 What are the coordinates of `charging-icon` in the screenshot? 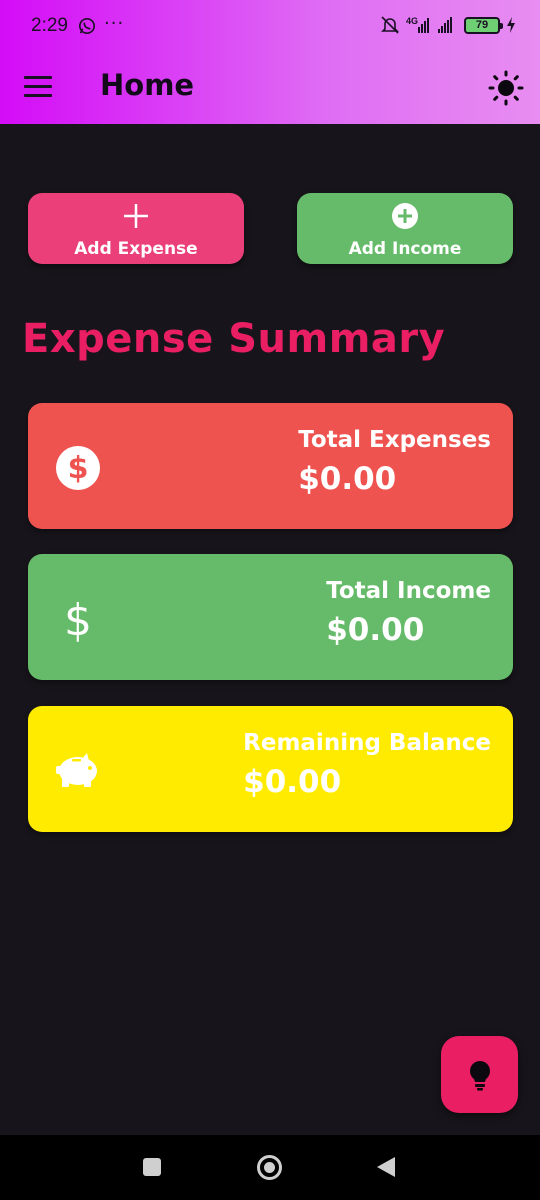 It's located at (511, 25).